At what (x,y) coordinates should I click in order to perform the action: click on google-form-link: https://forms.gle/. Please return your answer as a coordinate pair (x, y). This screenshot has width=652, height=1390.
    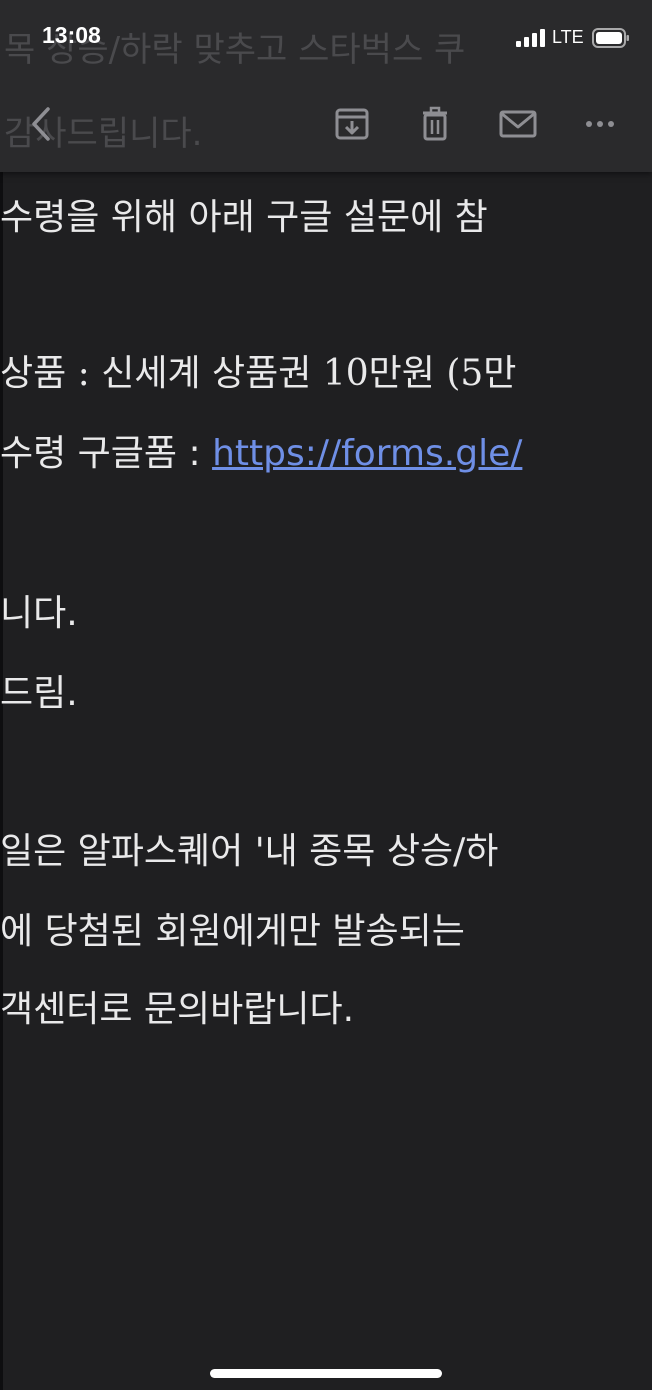
    Looking at the image, I should click on (367, 453).